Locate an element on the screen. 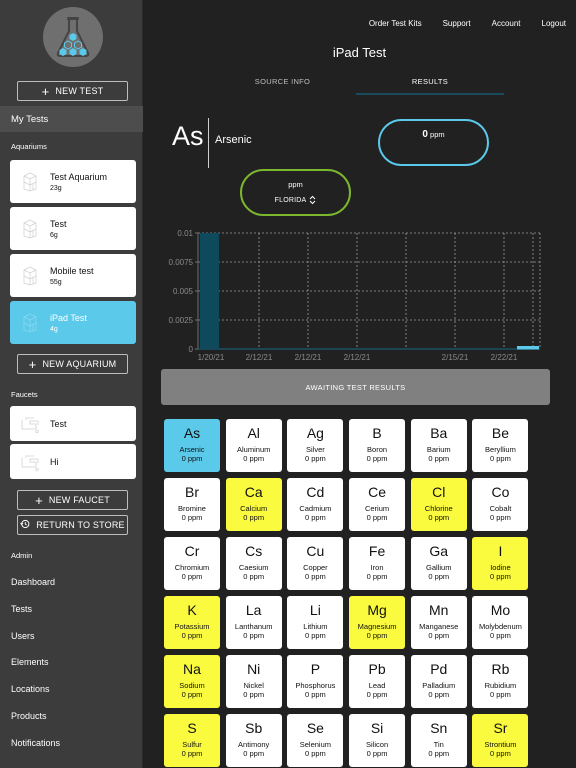 Image resolution: width=576 pixels, height=768 pixels. element-tile-fe: Fe Iron 0 ppm is located at coordinates (377, 563).